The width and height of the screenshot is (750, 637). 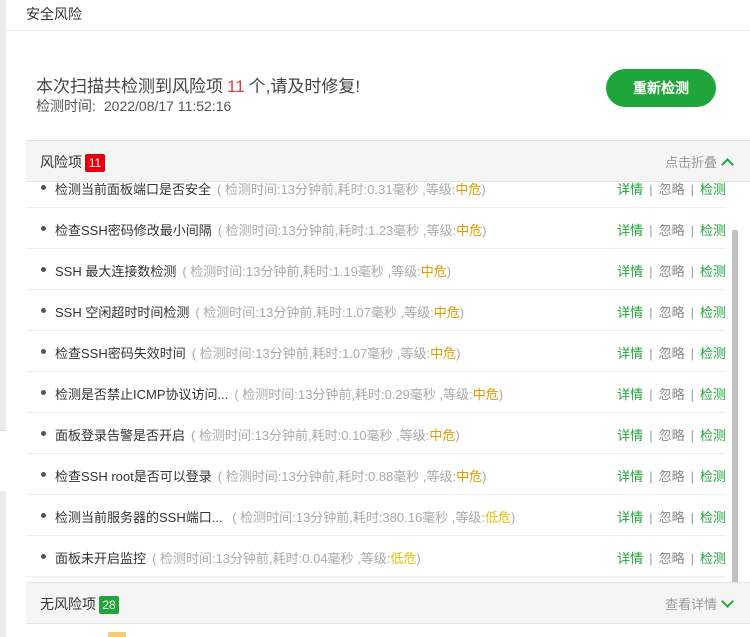 What do you see at coordinates (66, 106) in the screenshot?
I see `scan-time-label: 检测时间:` at bounding box center [66, 106].